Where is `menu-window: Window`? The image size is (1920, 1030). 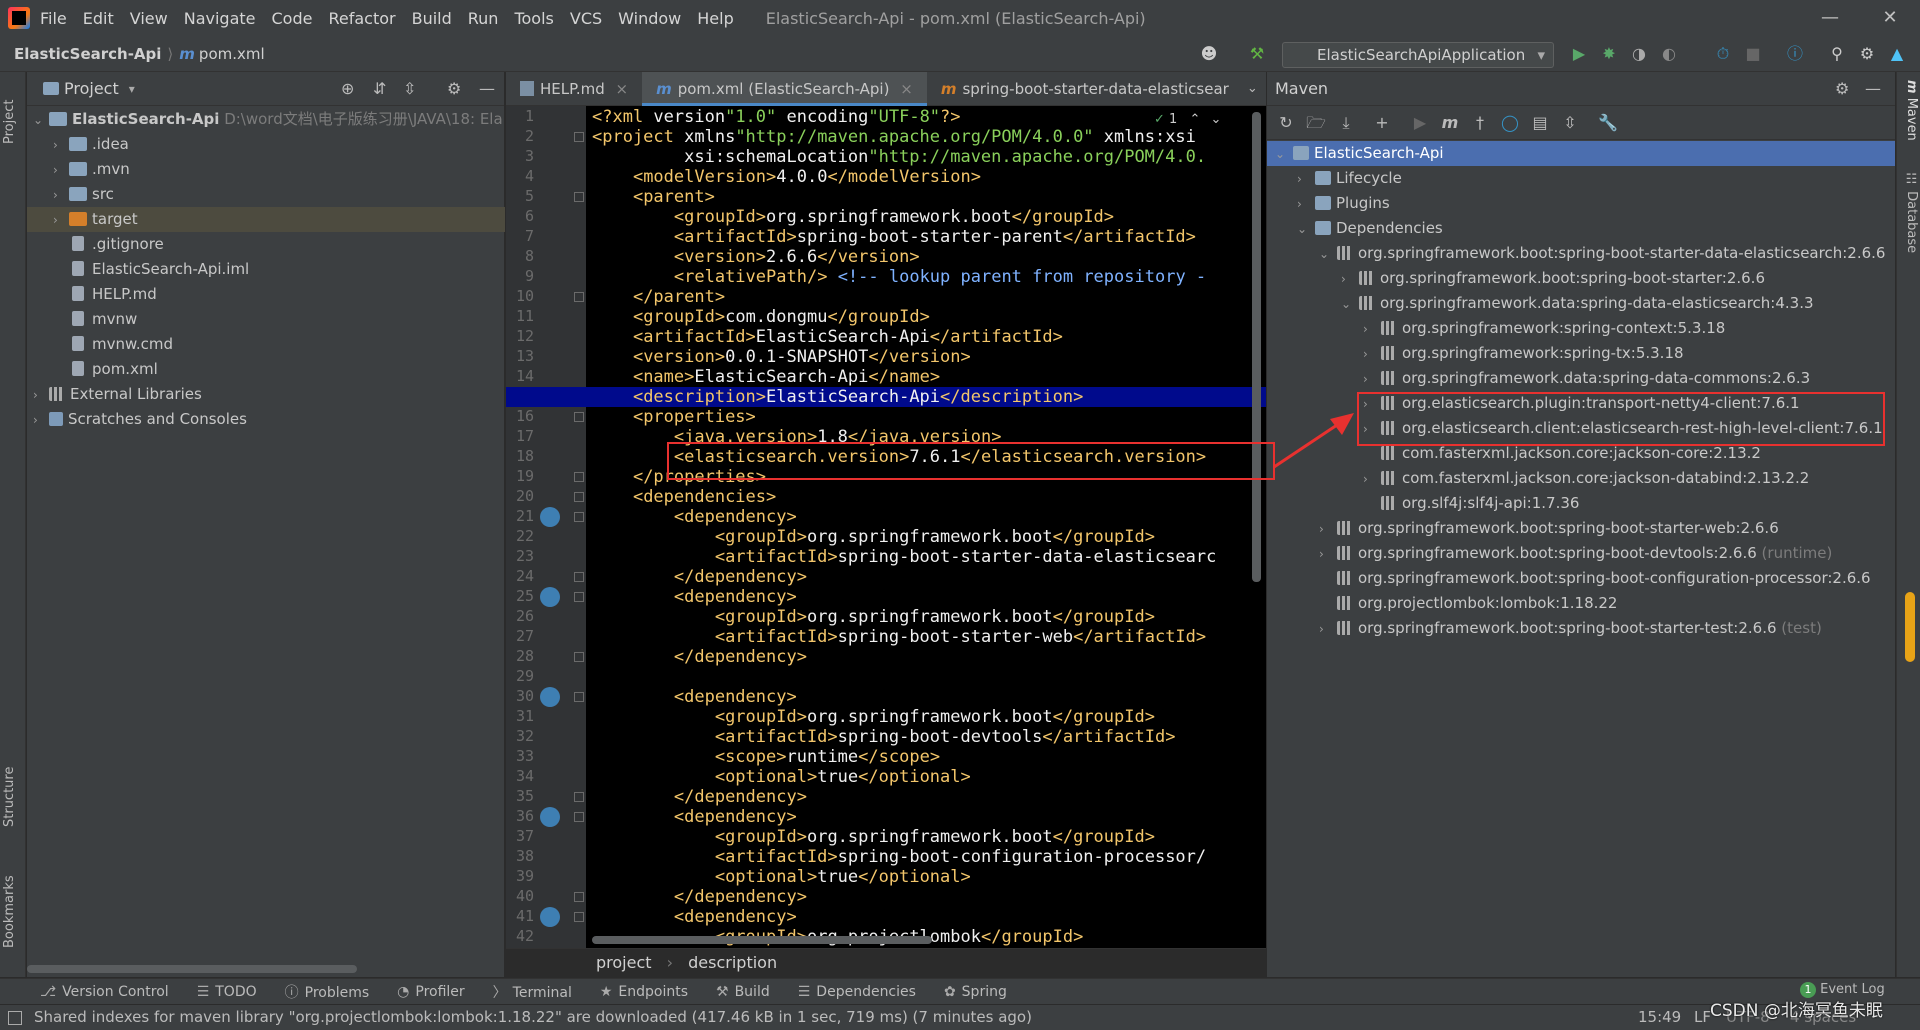
menu-window: Window is located at coordinates (649, 18).